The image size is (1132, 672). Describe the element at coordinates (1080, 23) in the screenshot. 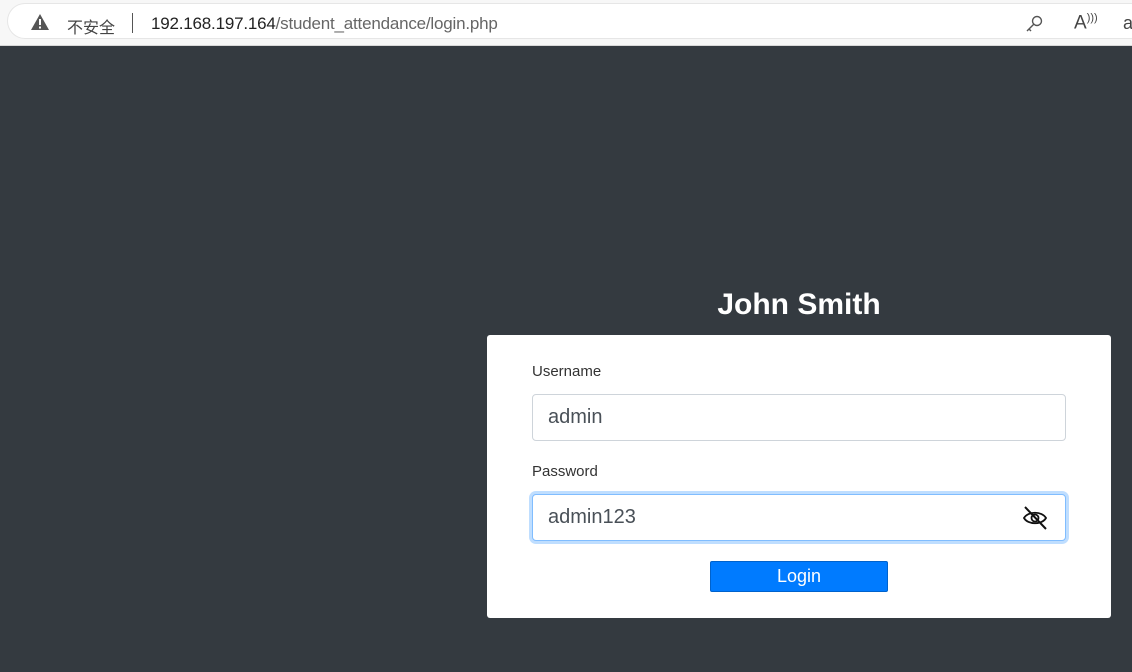

I see `read-aloud-glyph: A` at that location.